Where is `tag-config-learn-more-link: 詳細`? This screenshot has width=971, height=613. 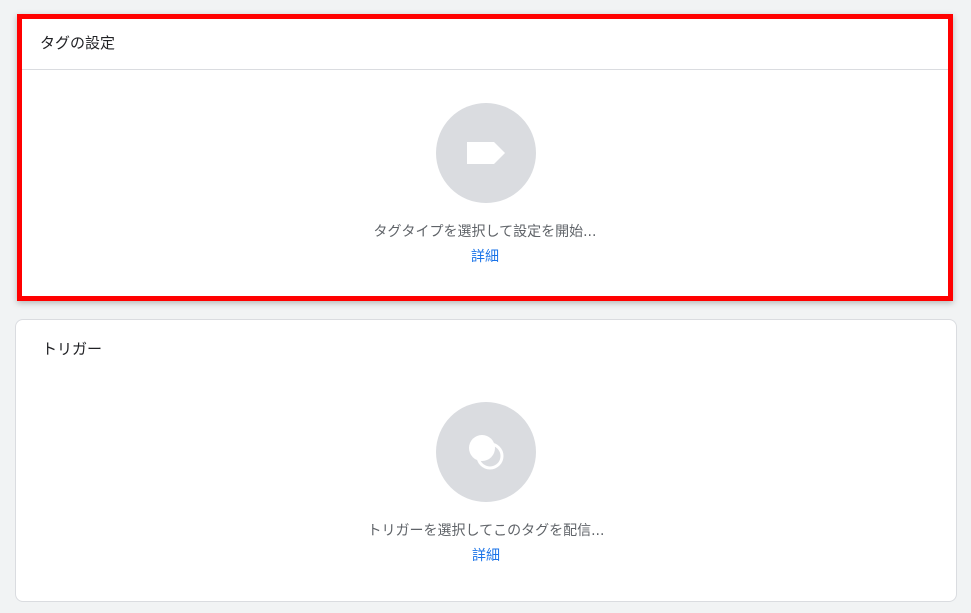 tag-config-learn-more-link: 詳細 is located at coordinates (485, 256).